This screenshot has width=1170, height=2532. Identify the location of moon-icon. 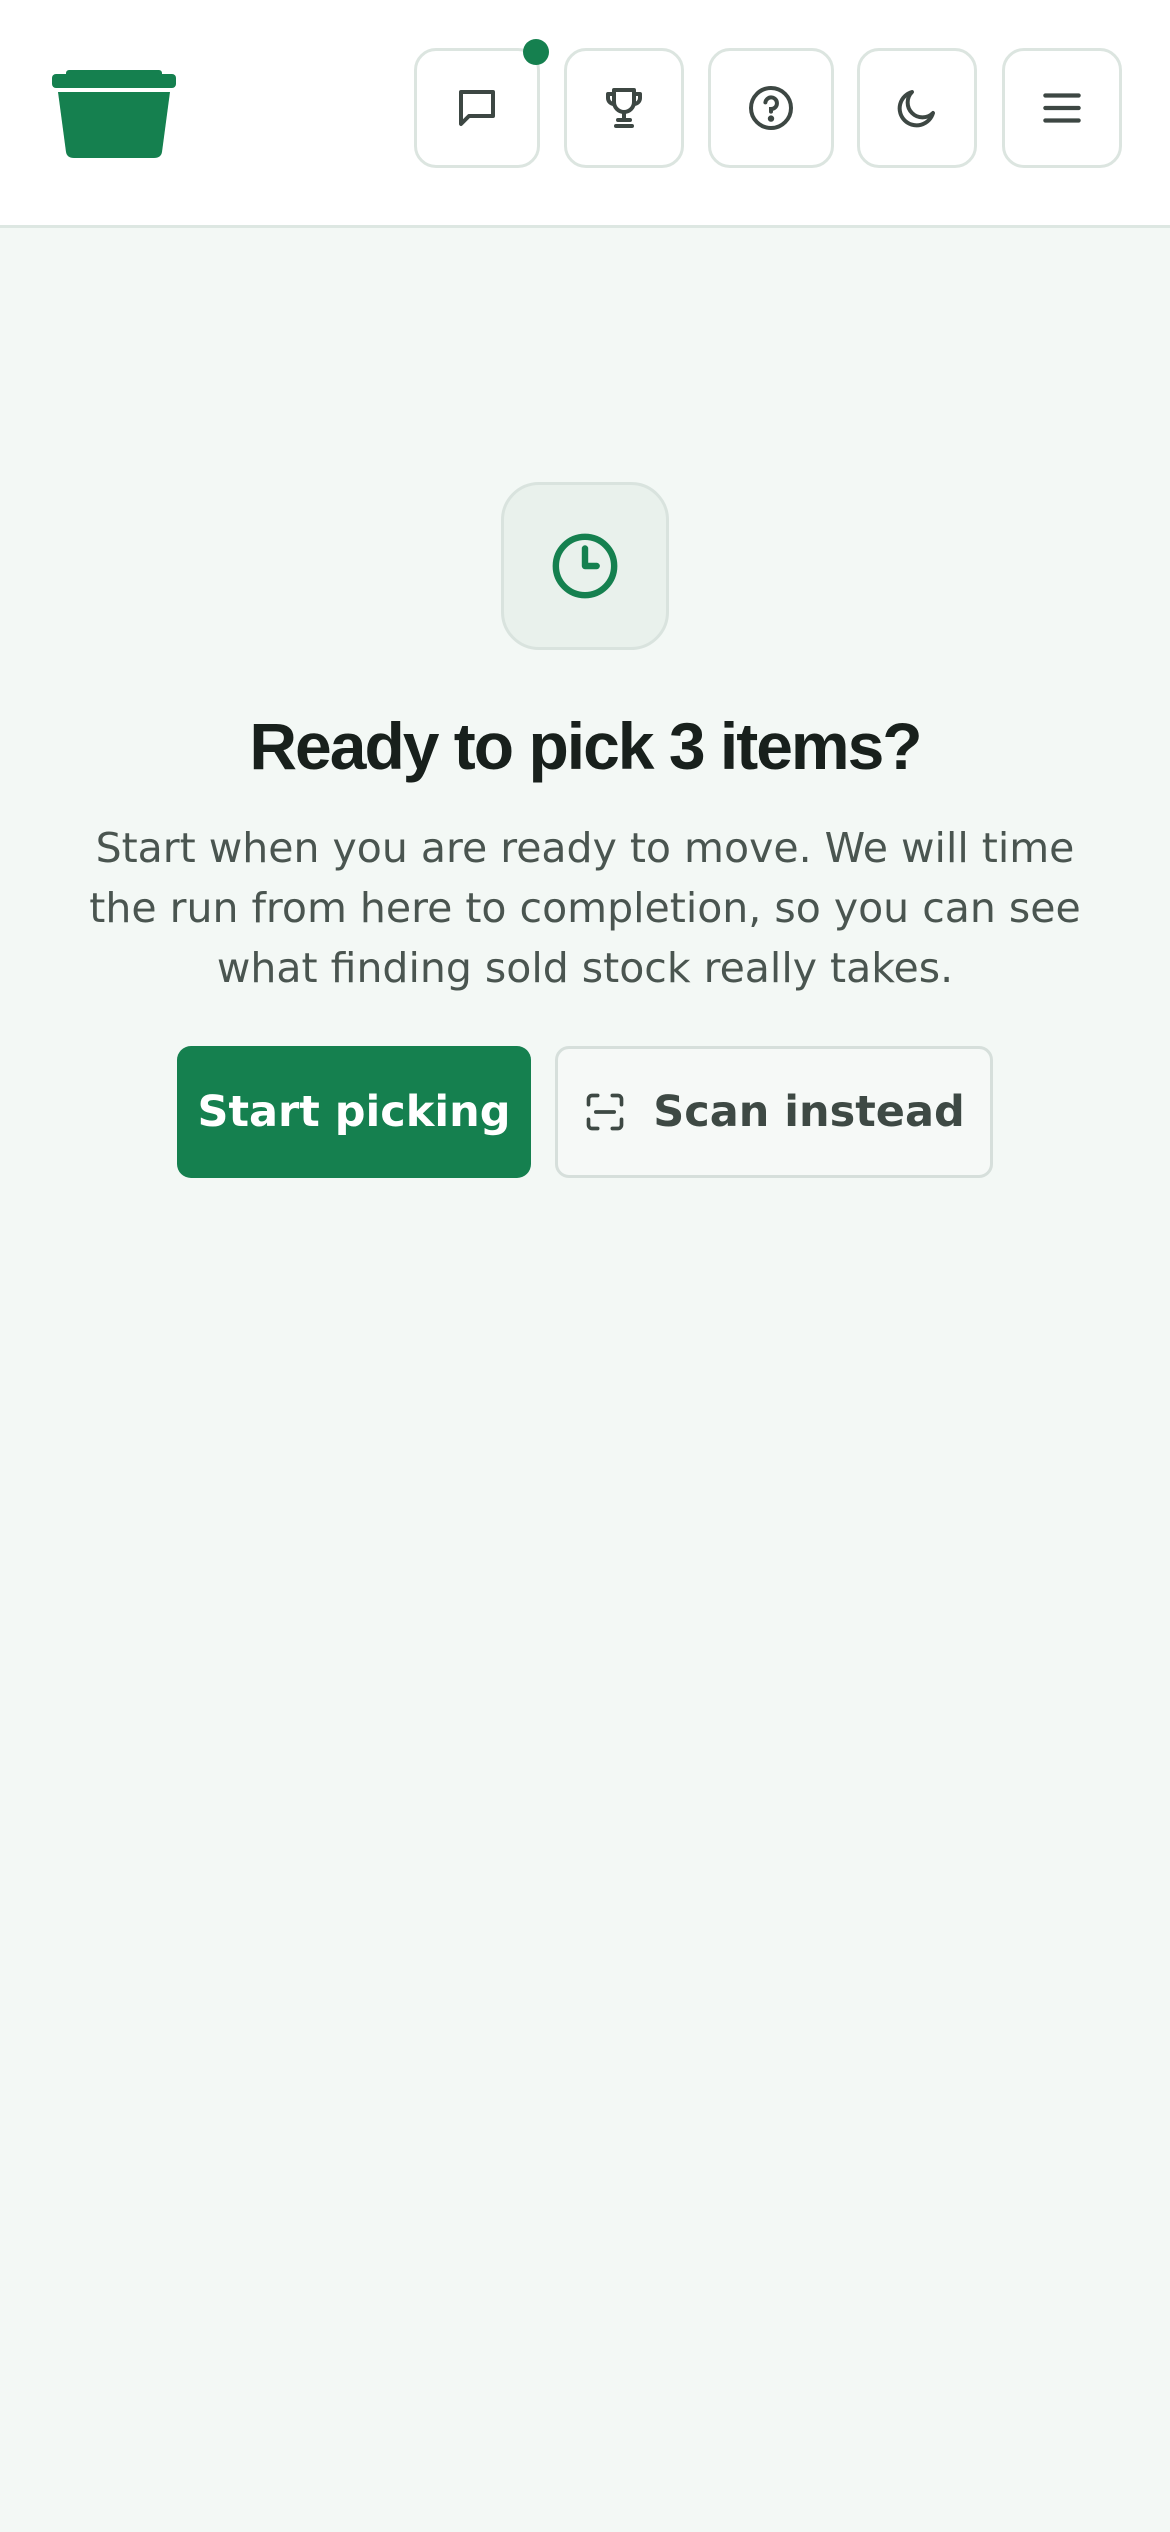
(916, 109).